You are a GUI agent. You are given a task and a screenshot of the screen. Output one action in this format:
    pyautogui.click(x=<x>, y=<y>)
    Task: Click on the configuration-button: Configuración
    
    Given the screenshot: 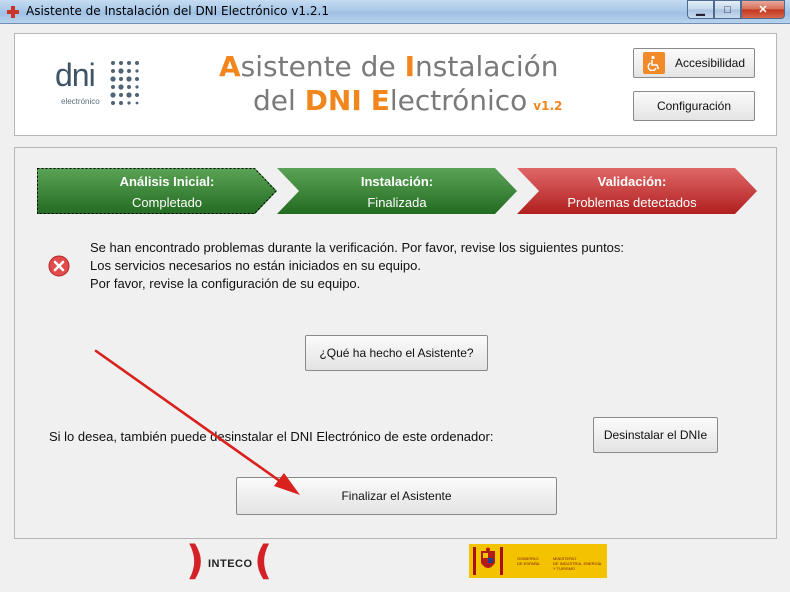 What is the action you would take?
    pyautogui.click(x=694, y=106)
    